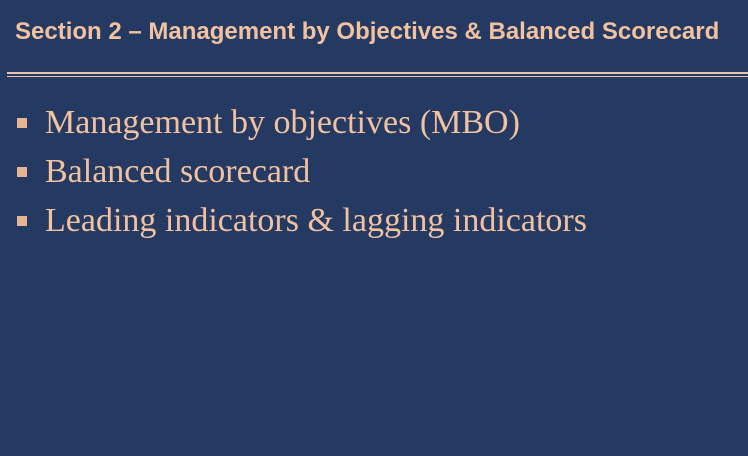  I want to click on title-divider, so click(377, 73).